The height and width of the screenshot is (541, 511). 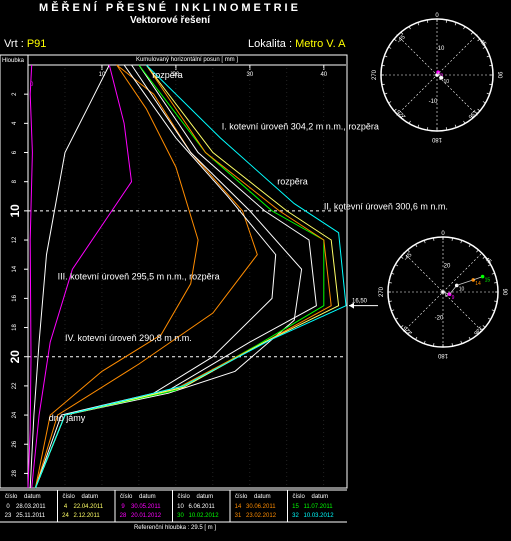 I want to click on y-tick-label: 24, so click(x=15, y=414).